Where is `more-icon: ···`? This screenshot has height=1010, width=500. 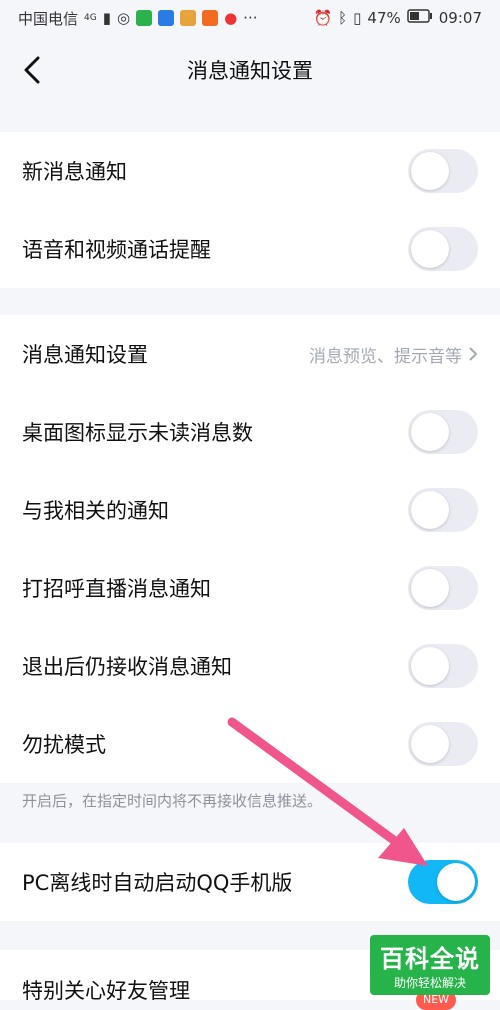 more-icon: ··· is located at coordinates (250, 18).